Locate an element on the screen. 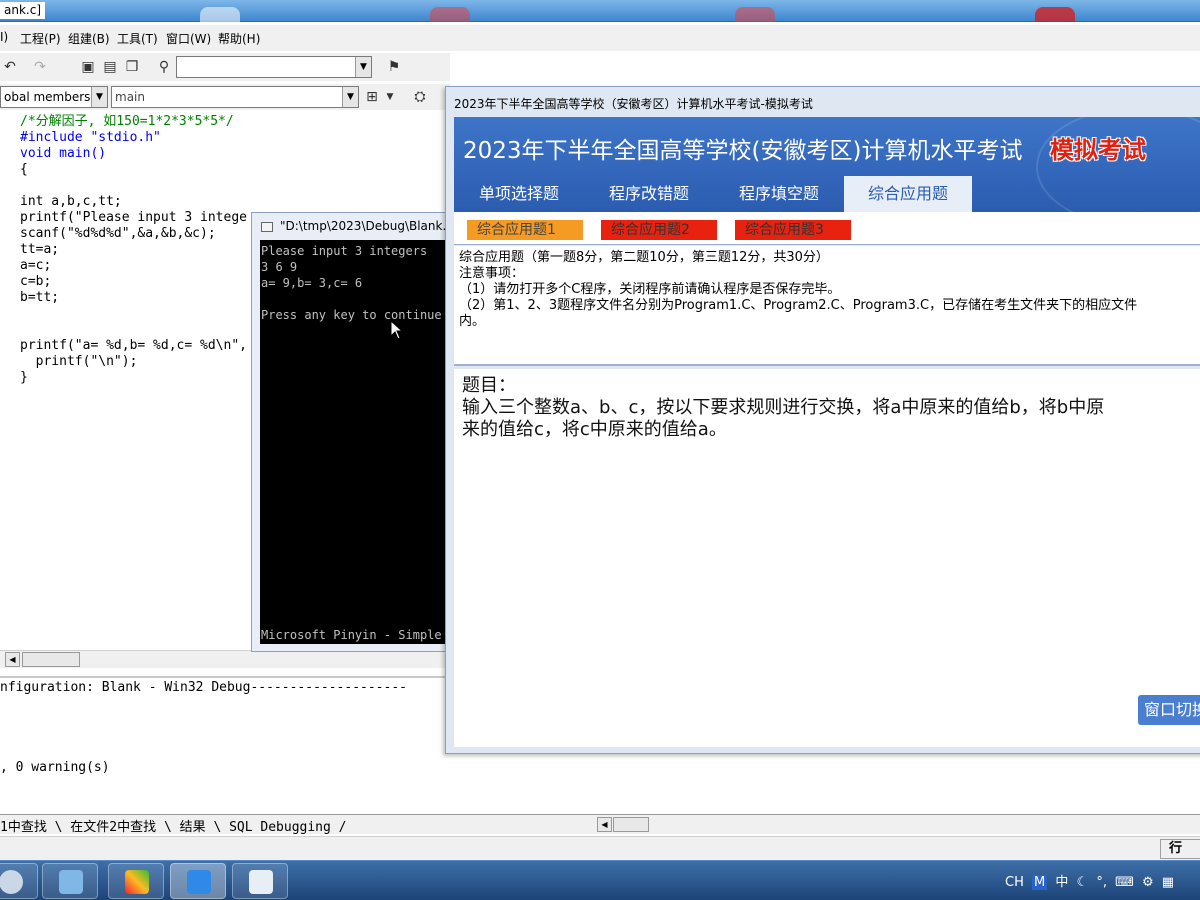 The width and height of the screenshot is (1200, 900). output-tab-labels: 1中查找 \ 在文件2中查找 \ 结果 \ SQL Debugging / is located at coordinates (173, 825).